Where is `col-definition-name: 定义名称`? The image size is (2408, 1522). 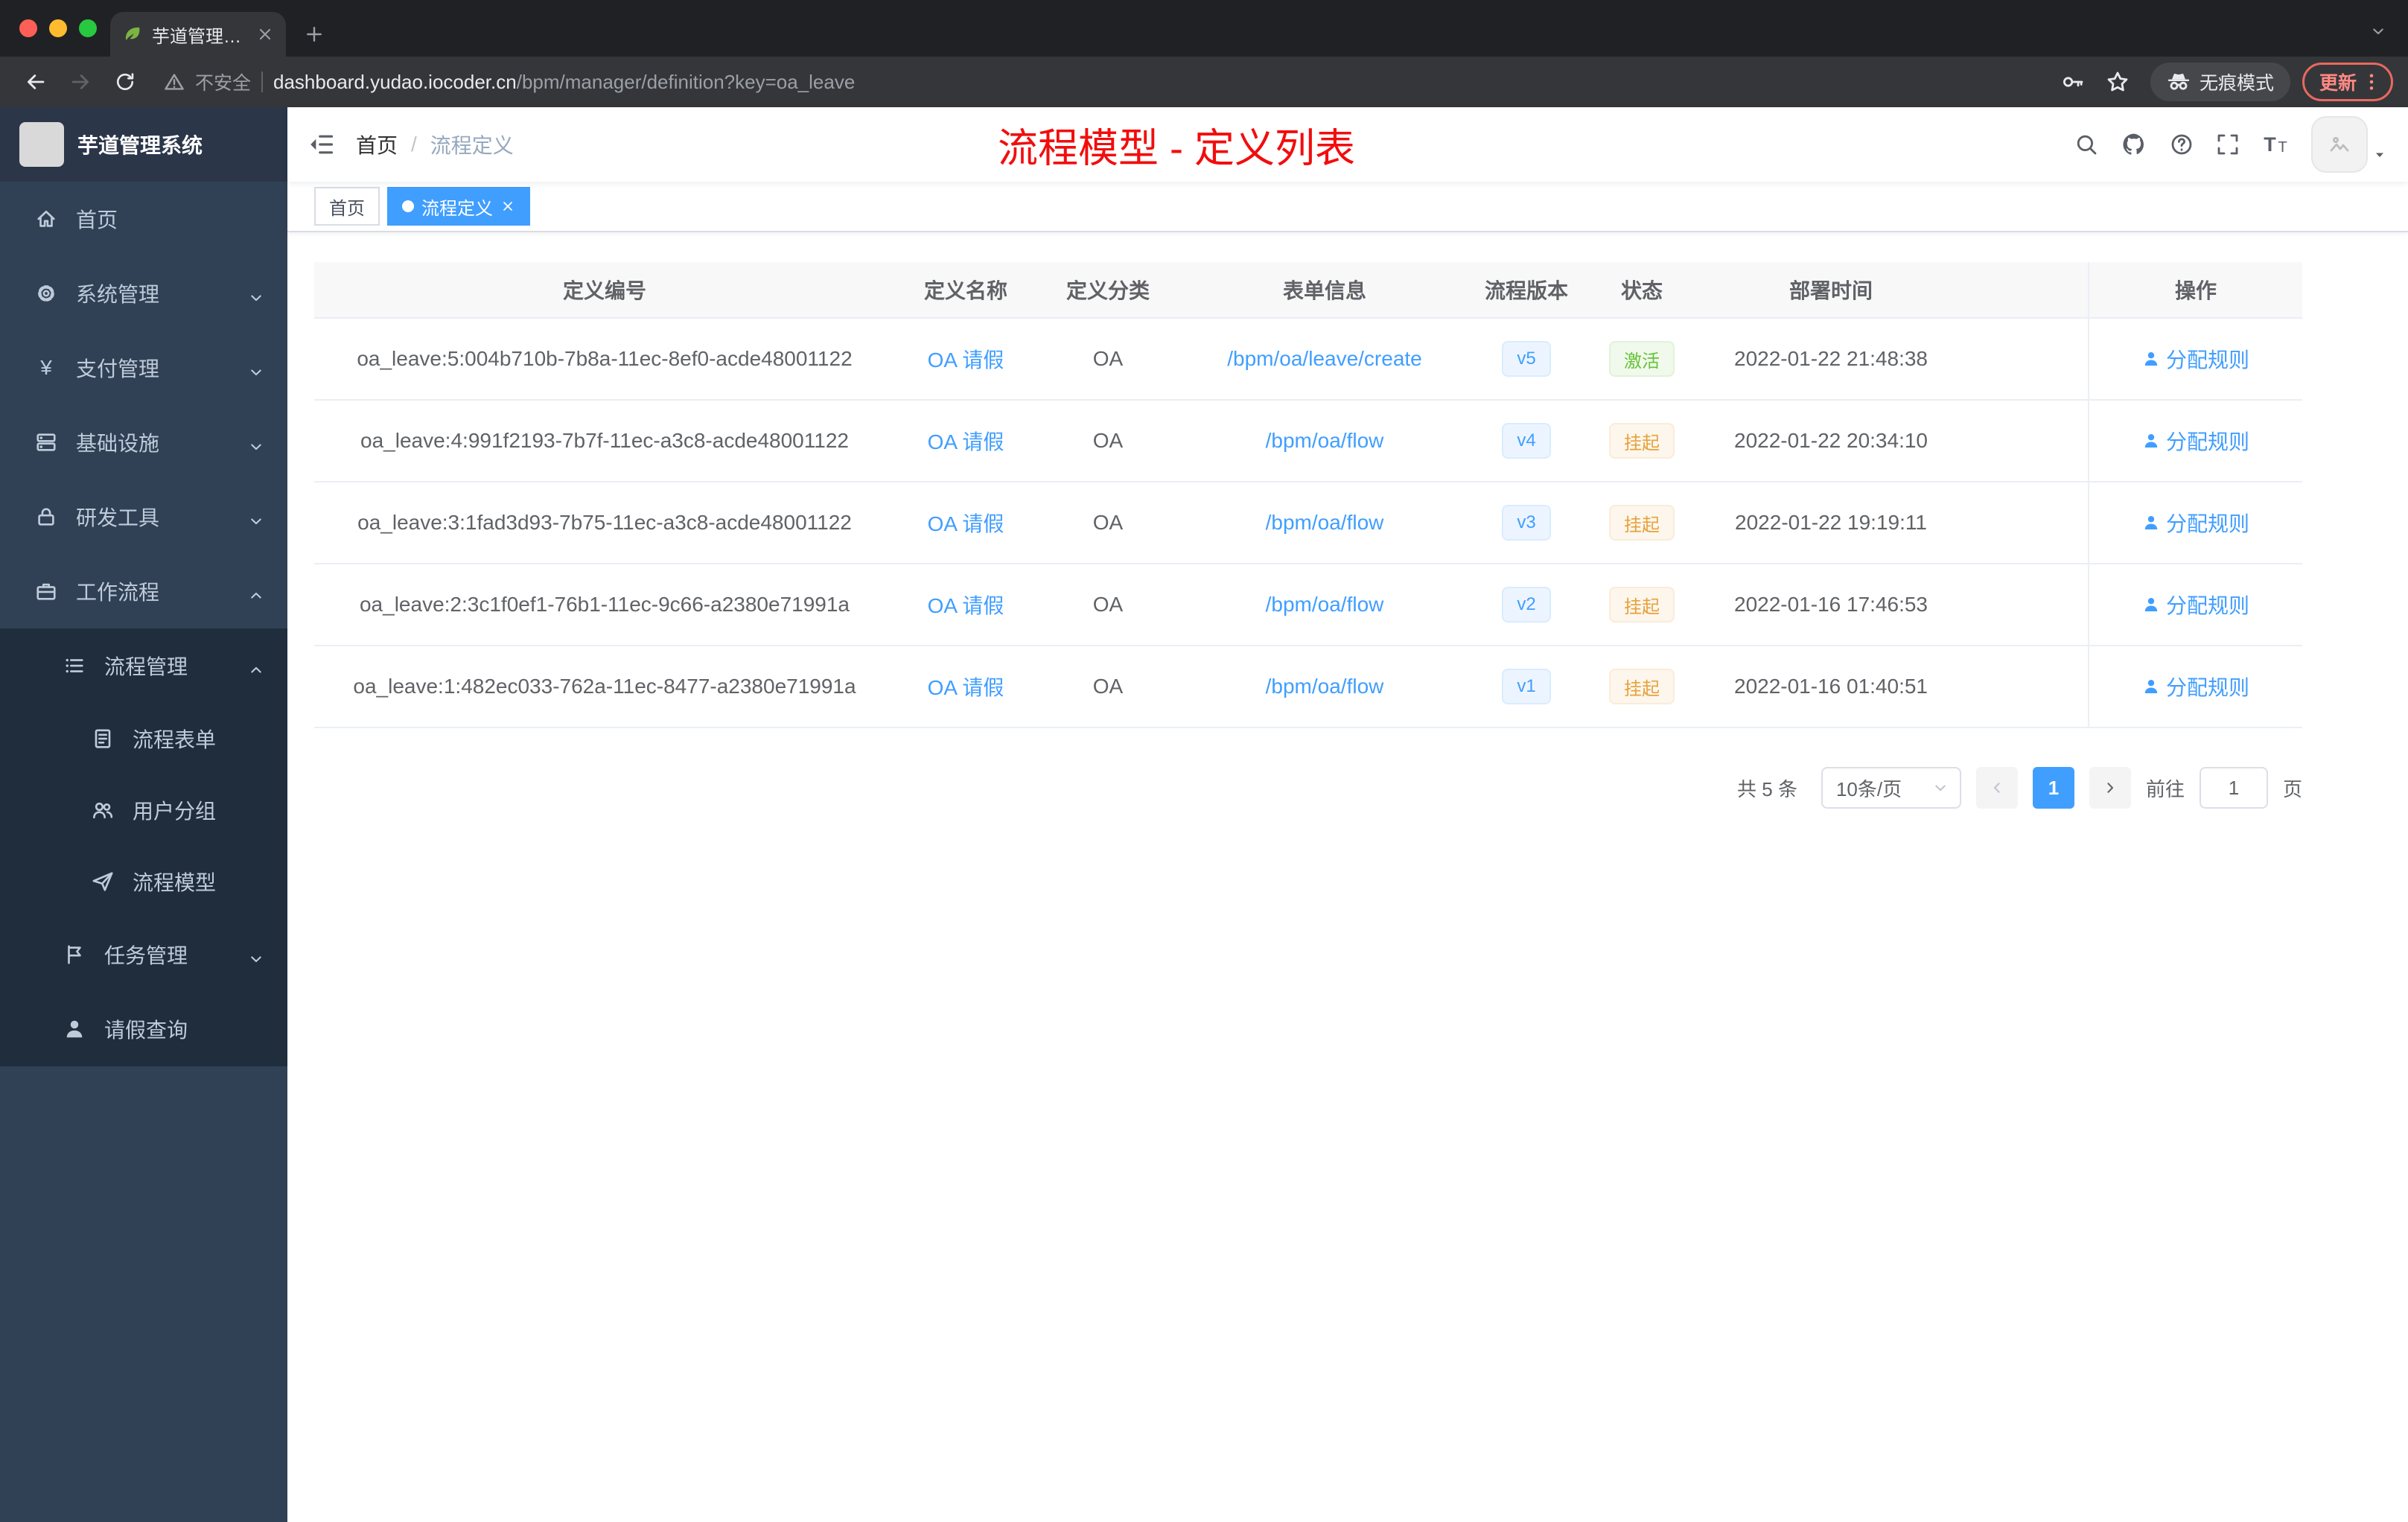
col-definition-name: 定义名称 is located at coordinates (965, 290).